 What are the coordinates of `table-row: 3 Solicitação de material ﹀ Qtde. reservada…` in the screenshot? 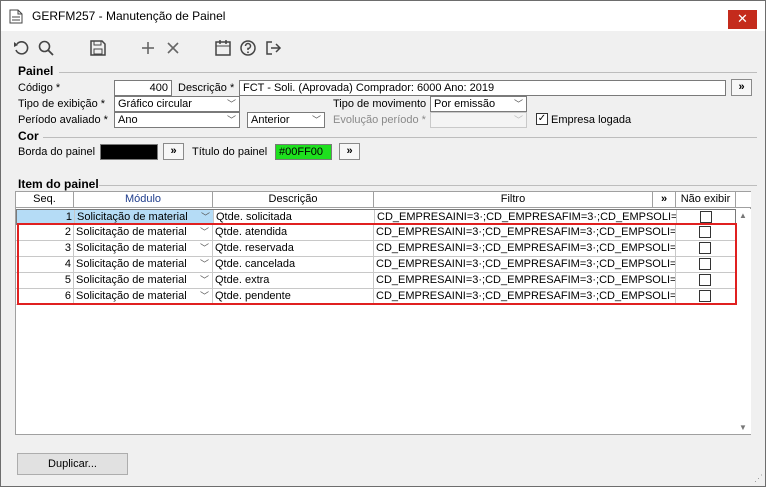 It's located at (376, 249).